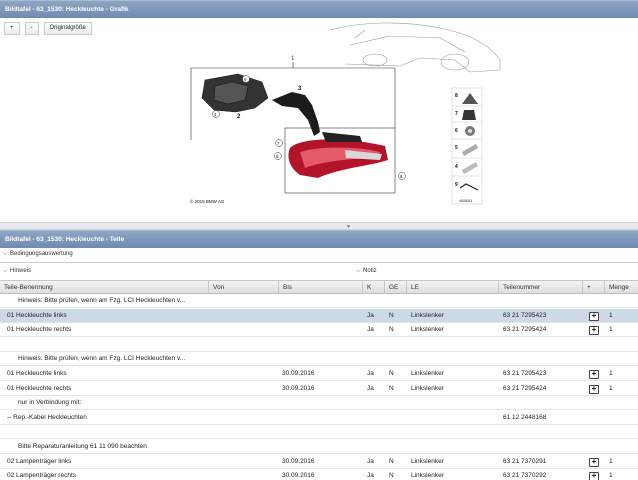 This screenshot has height=480, width=638. What do you see at coordinates (366, 271) in the screenshot?
I see `notiz-toggle: ⌵ Notiz` at bounding box center [366, 271].